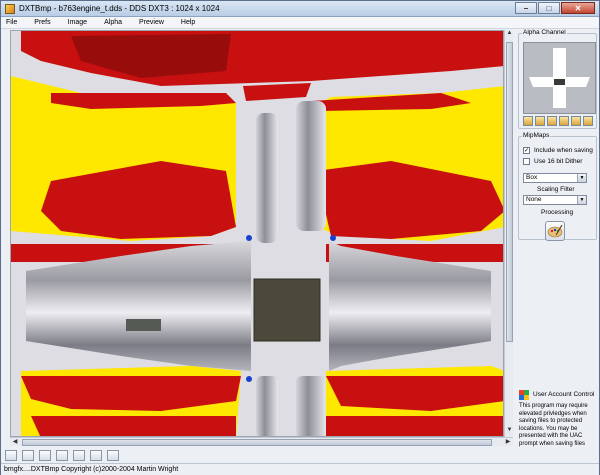  What do you see at coordinates (564, 394) in the screenshot?
I see `uac-title: User Account Control` at bounding box center [564, 394].